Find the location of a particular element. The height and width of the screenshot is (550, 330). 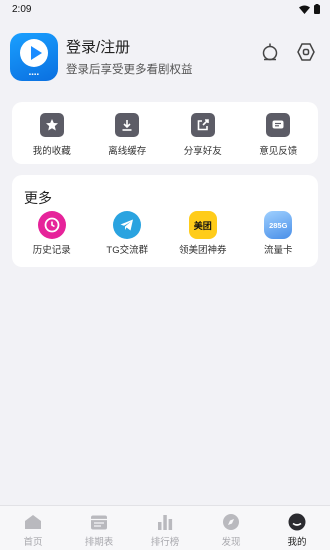

tab-schedule: 排期表 is located at coordinates (99, 530).